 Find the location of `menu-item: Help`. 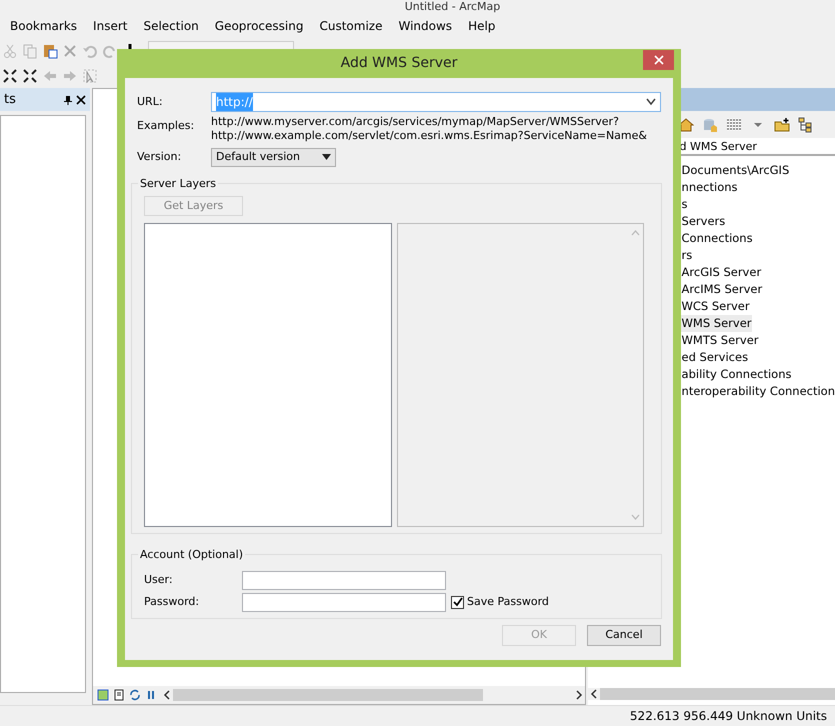

menu-item: Help is located at coordinates (482, 26).